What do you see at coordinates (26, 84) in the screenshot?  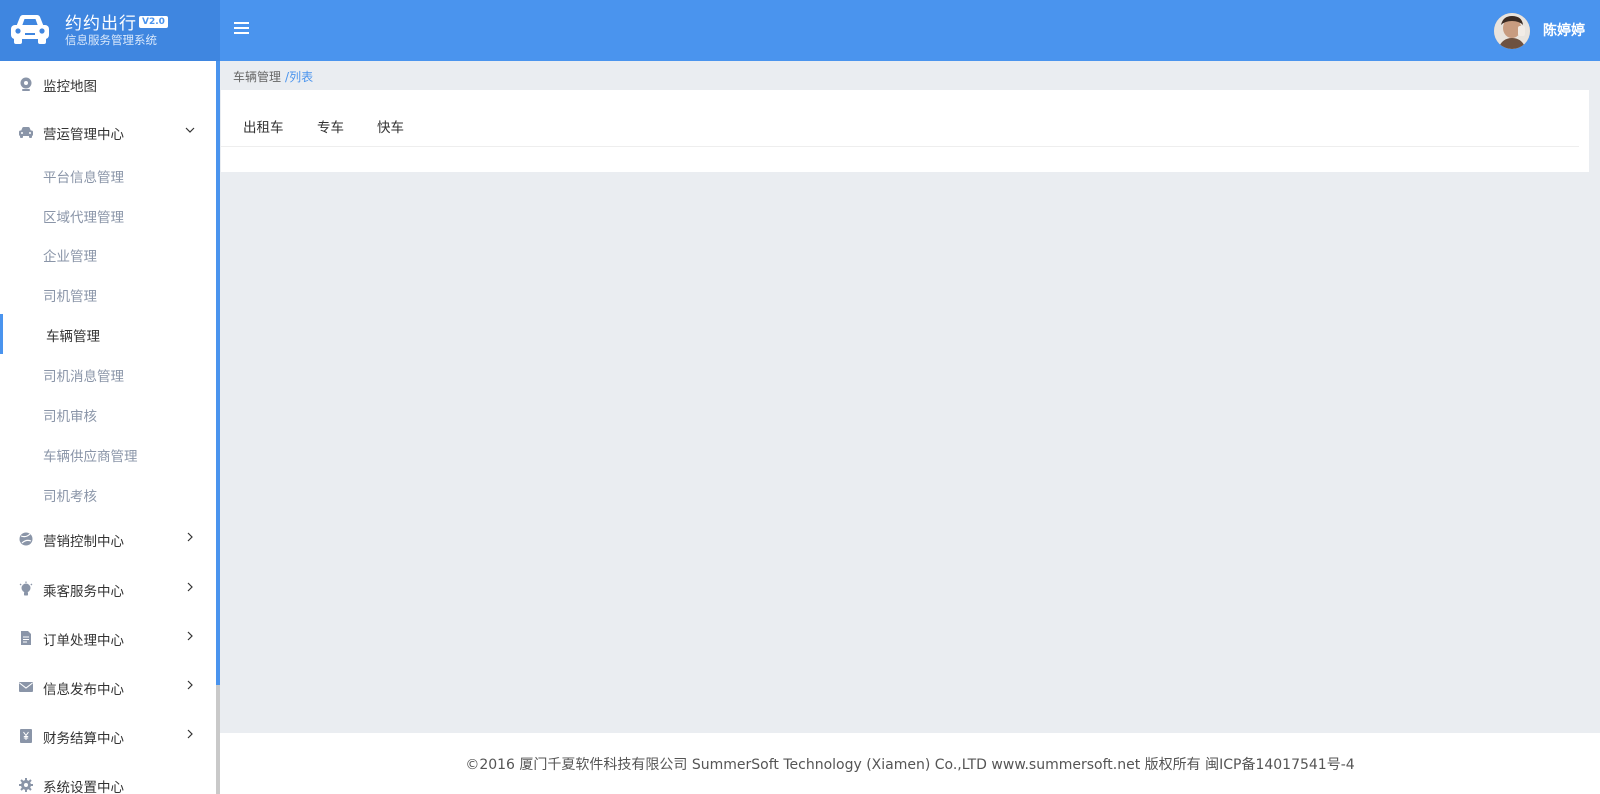 I see `map-pin-icon` at bounding box center [26, 84].